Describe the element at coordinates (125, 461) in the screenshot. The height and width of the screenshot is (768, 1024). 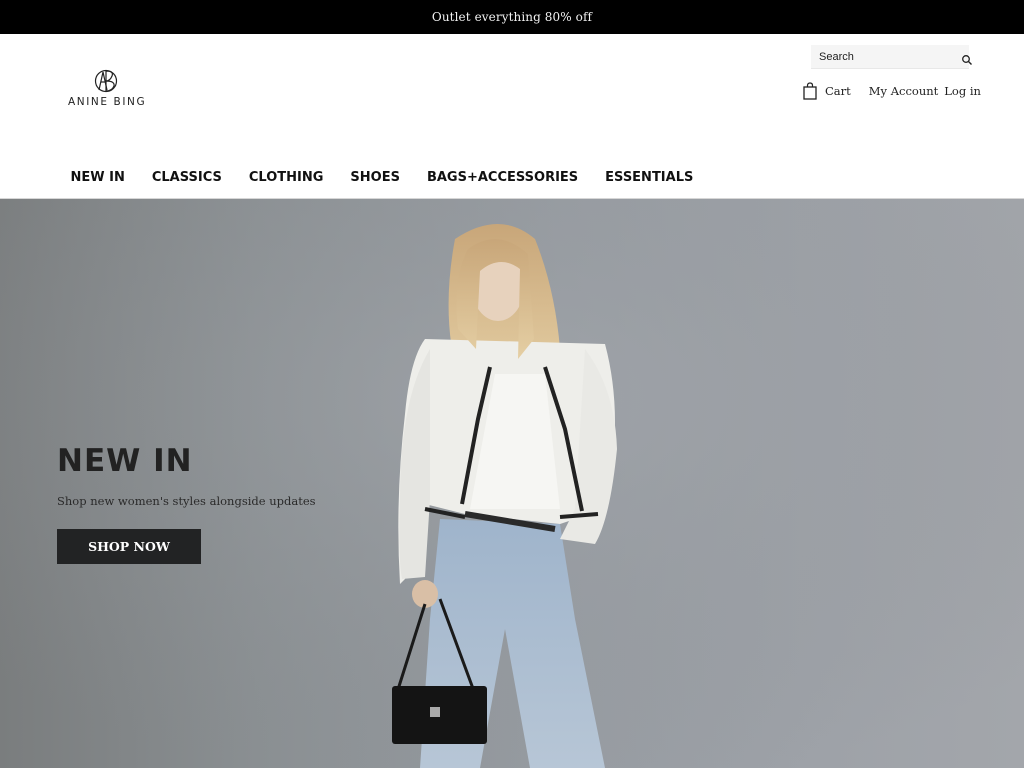
I see `hero-title: NEW IN` at that location.